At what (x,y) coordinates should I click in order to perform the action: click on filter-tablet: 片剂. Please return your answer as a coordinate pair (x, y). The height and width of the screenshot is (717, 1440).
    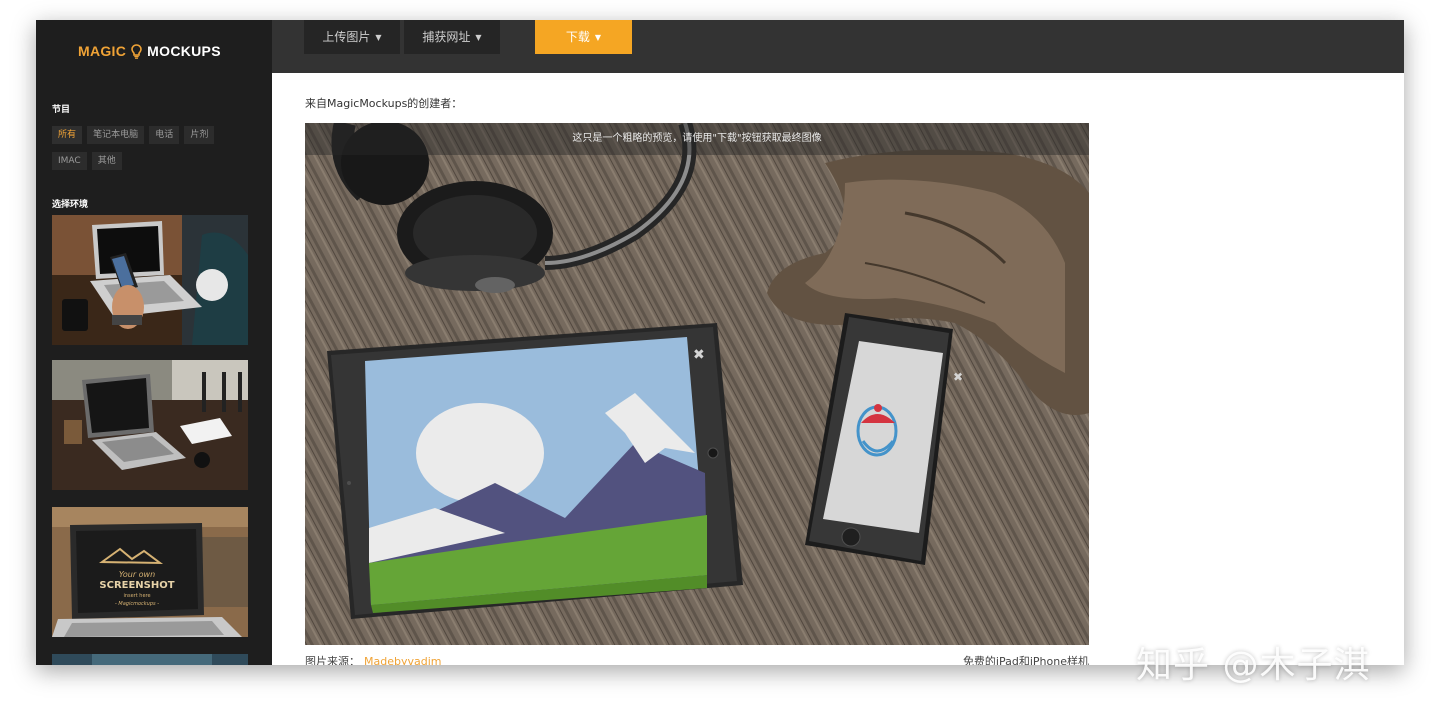
    Looking at the image, I should click on (199, 135).